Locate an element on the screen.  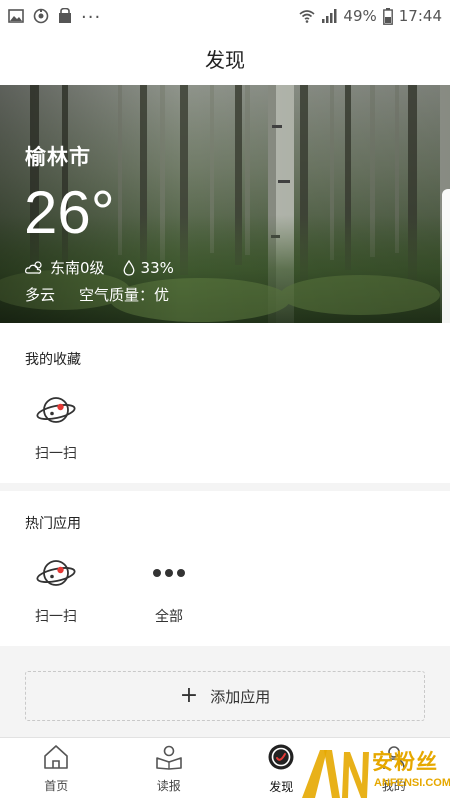
more-dots-icon is located at coordinates (169, 575).